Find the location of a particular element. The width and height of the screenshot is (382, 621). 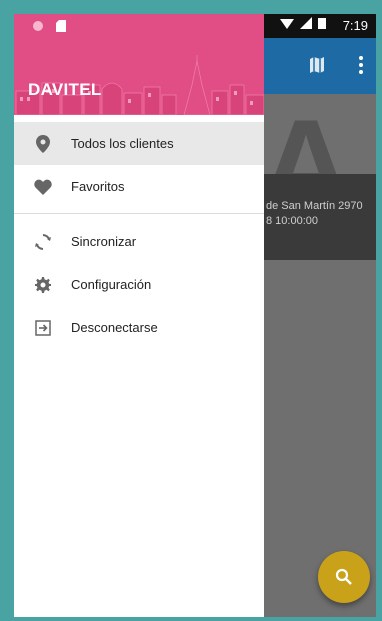

wifi-icon is located at coordinates (287, 24).